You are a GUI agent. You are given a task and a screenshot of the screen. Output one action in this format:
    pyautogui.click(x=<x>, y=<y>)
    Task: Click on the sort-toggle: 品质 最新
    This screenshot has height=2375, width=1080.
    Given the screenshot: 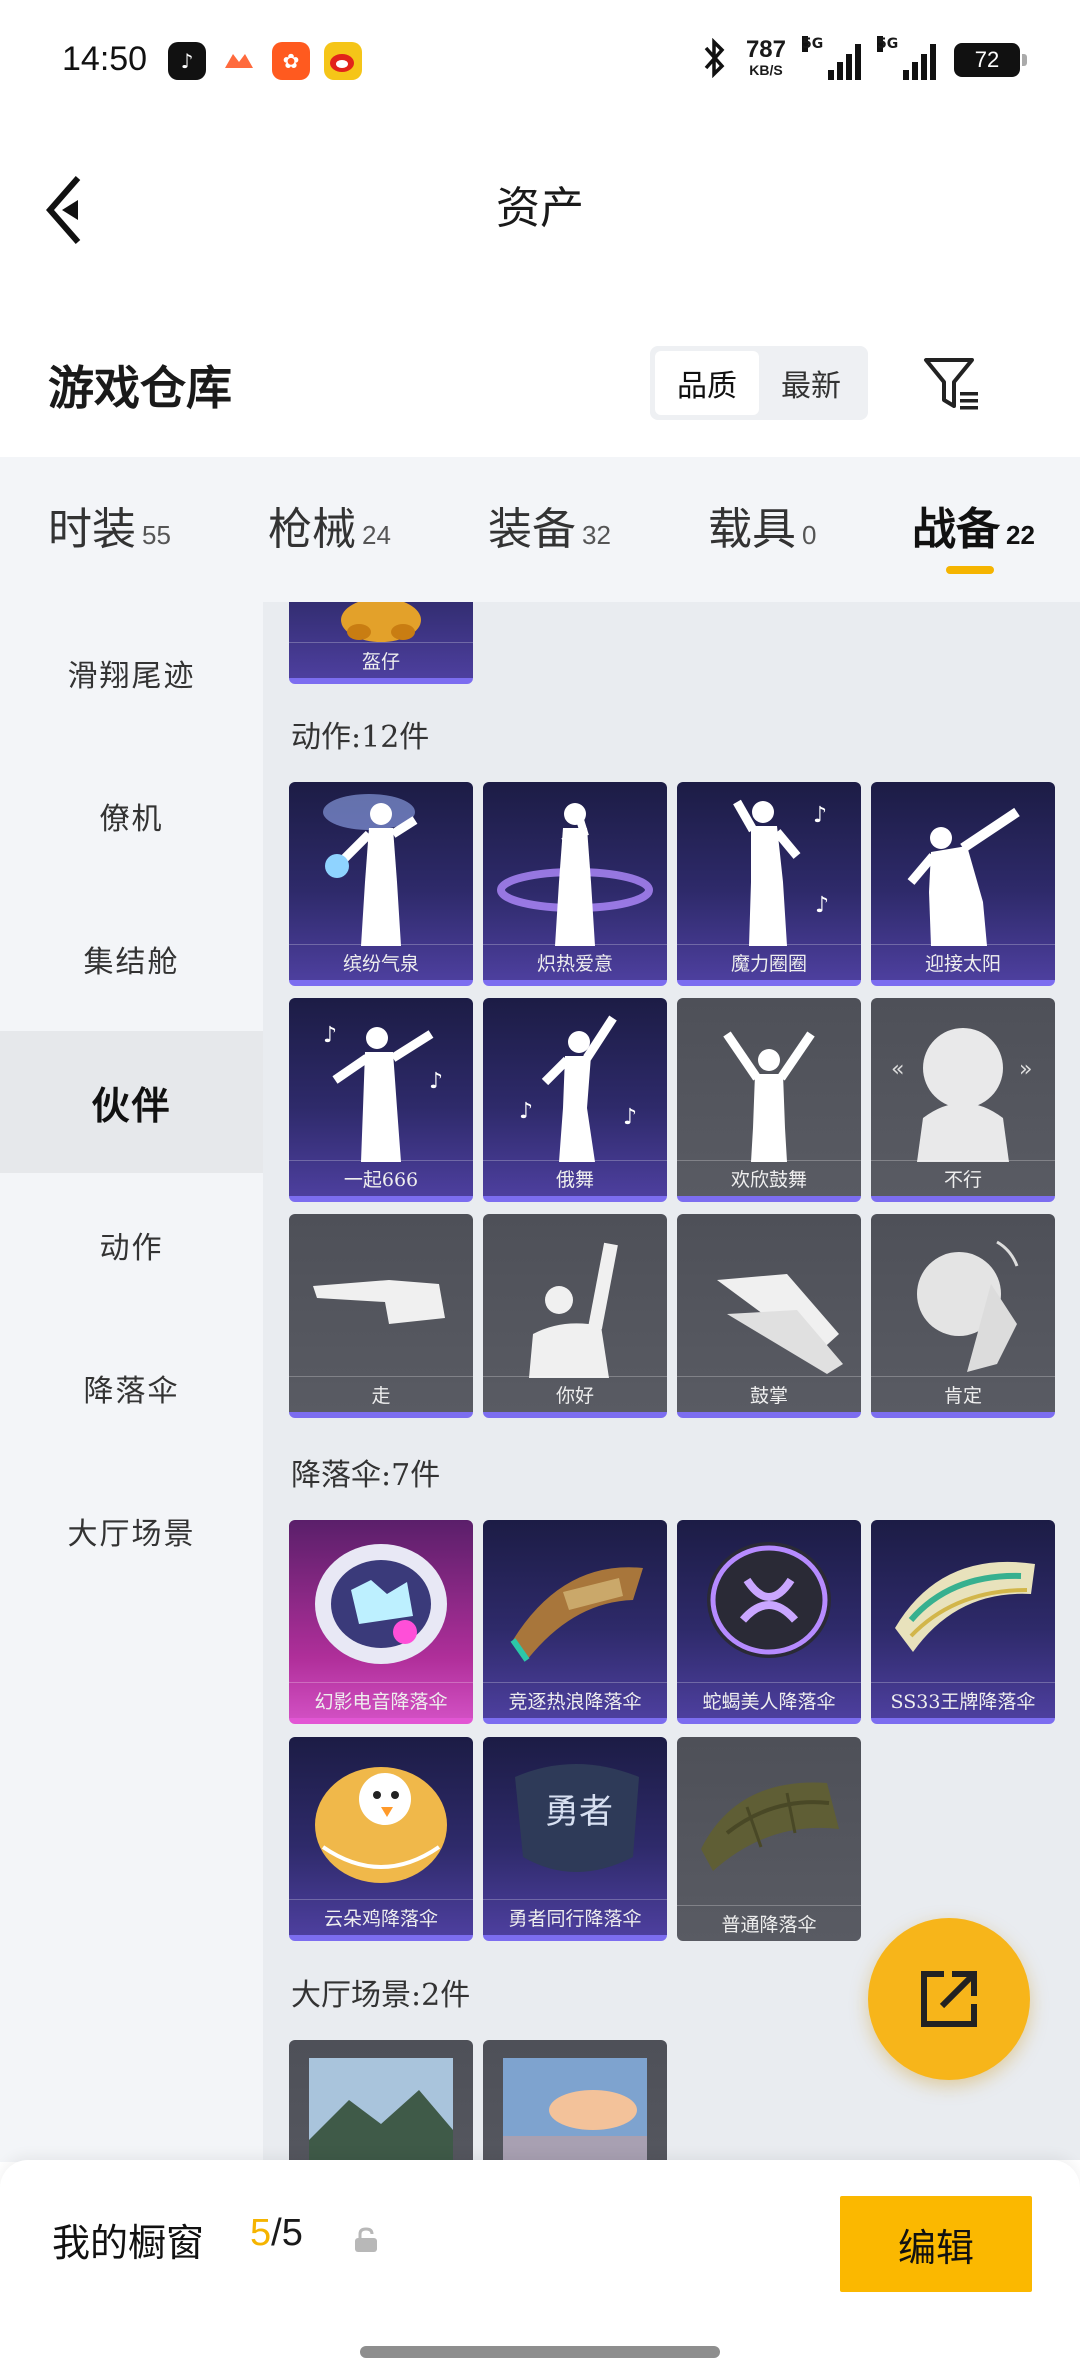 What is the action you would take?
    pyautogui.click(x=759, y=383)
    